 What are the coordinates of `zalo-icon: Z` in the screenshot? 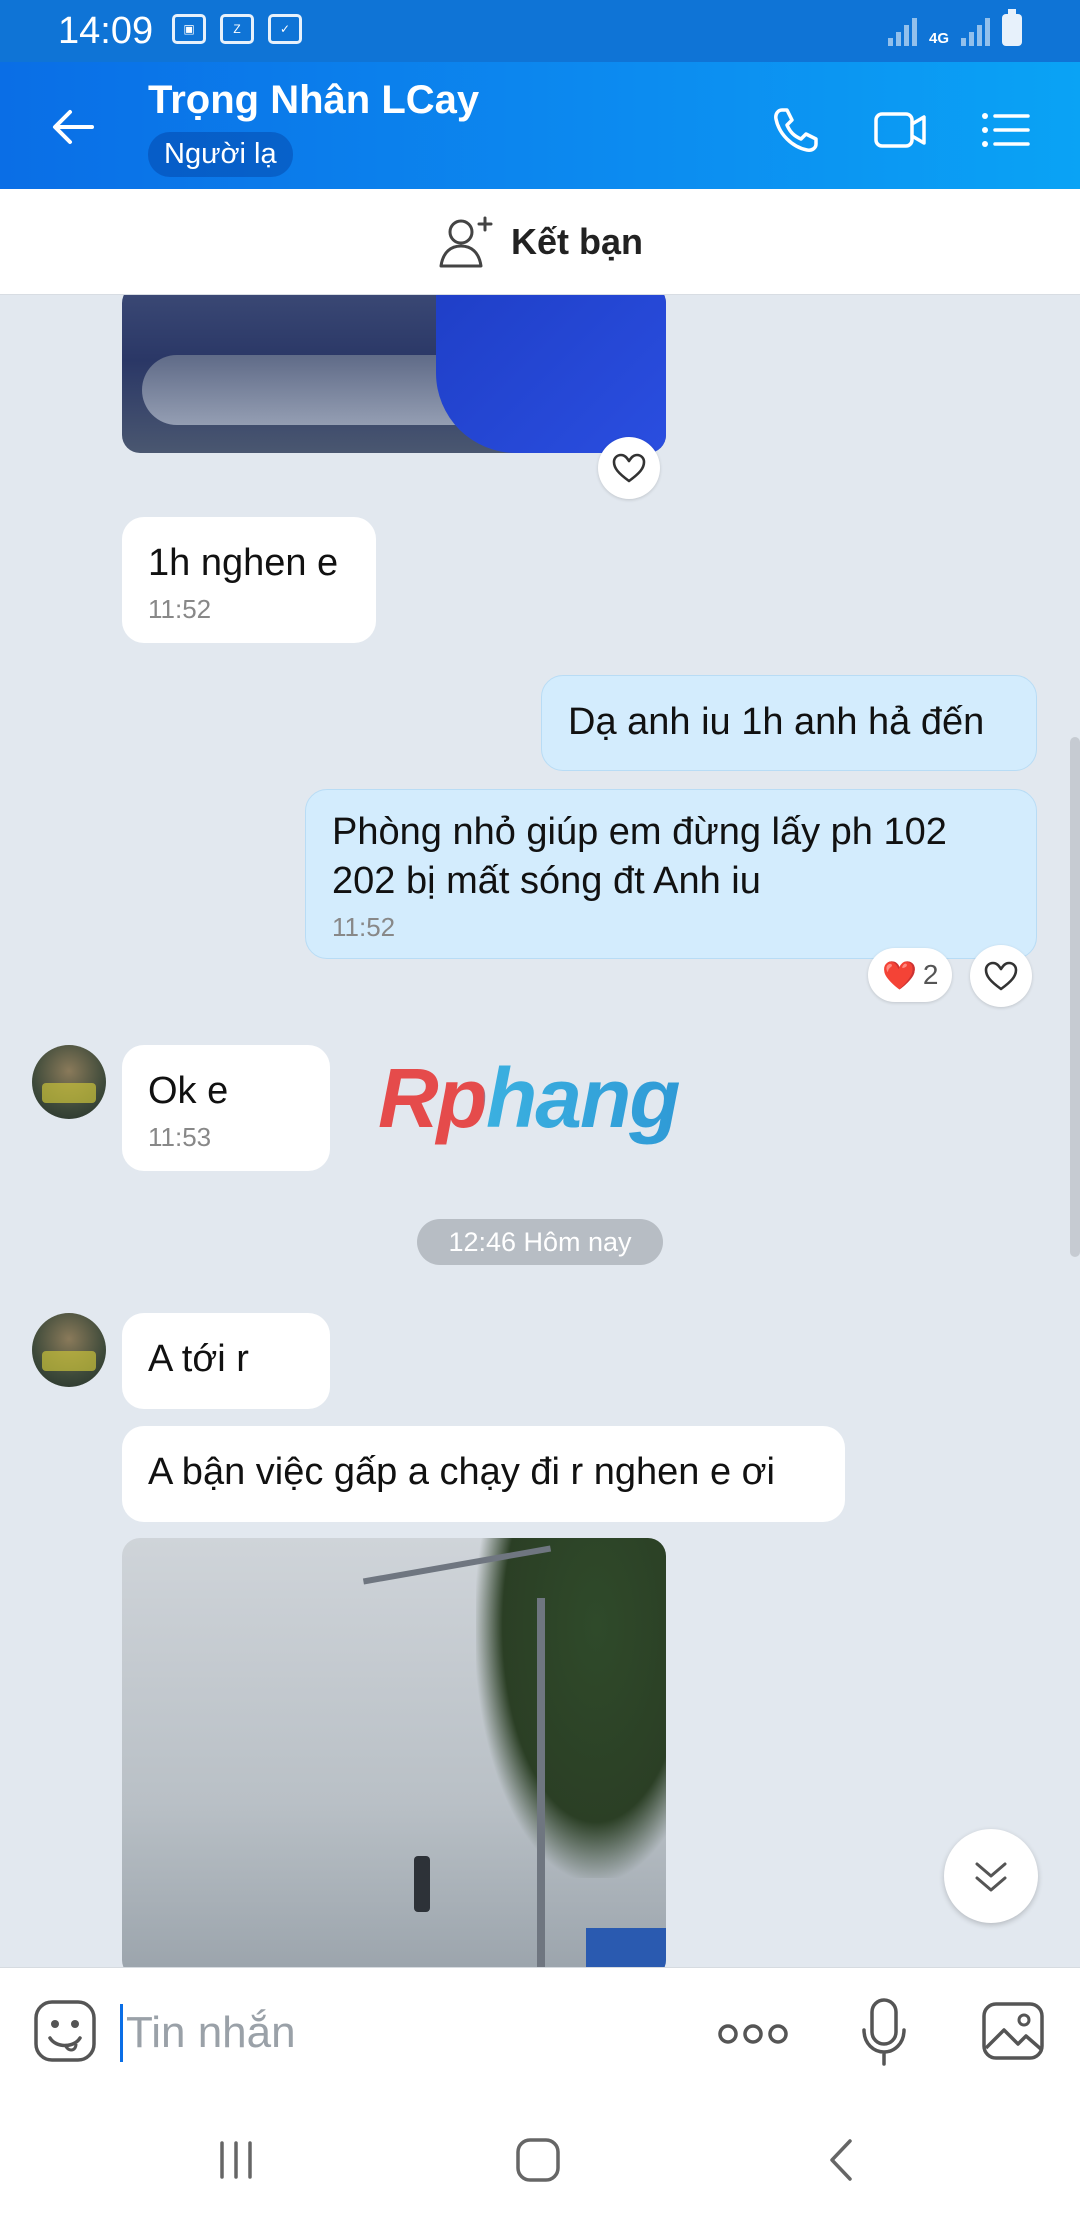 It's located at (237, 29).